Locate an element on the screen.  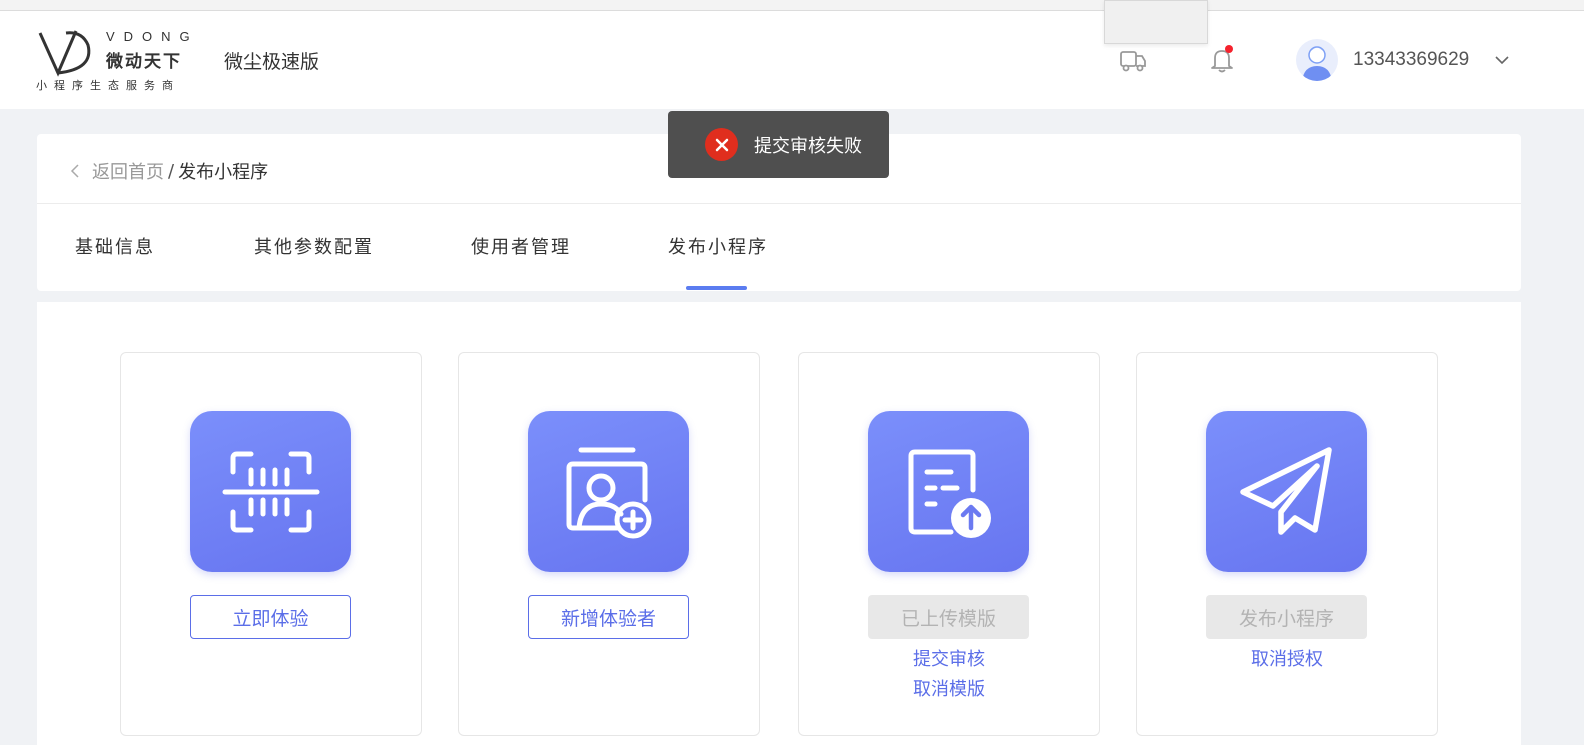
step-card-template: 已上传模版 提交审核 取消模版 is located at coordinates (949, 544).